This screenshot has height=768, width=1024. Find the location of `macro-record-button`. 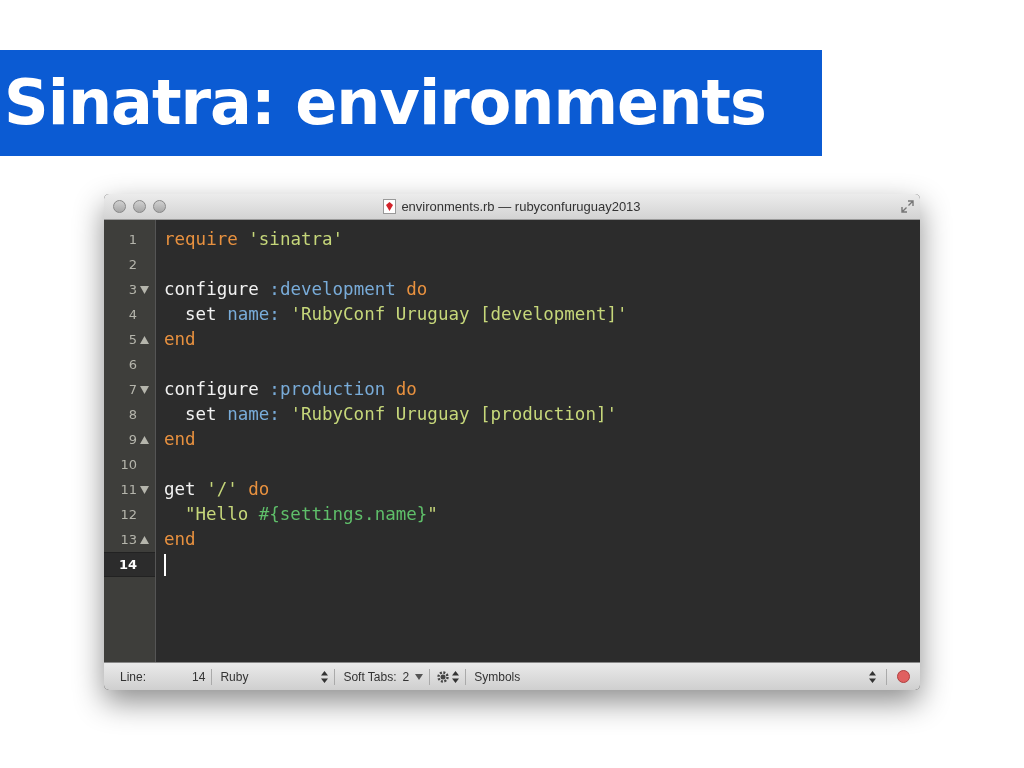

macro-record-button is located at coordinates (903, 676).